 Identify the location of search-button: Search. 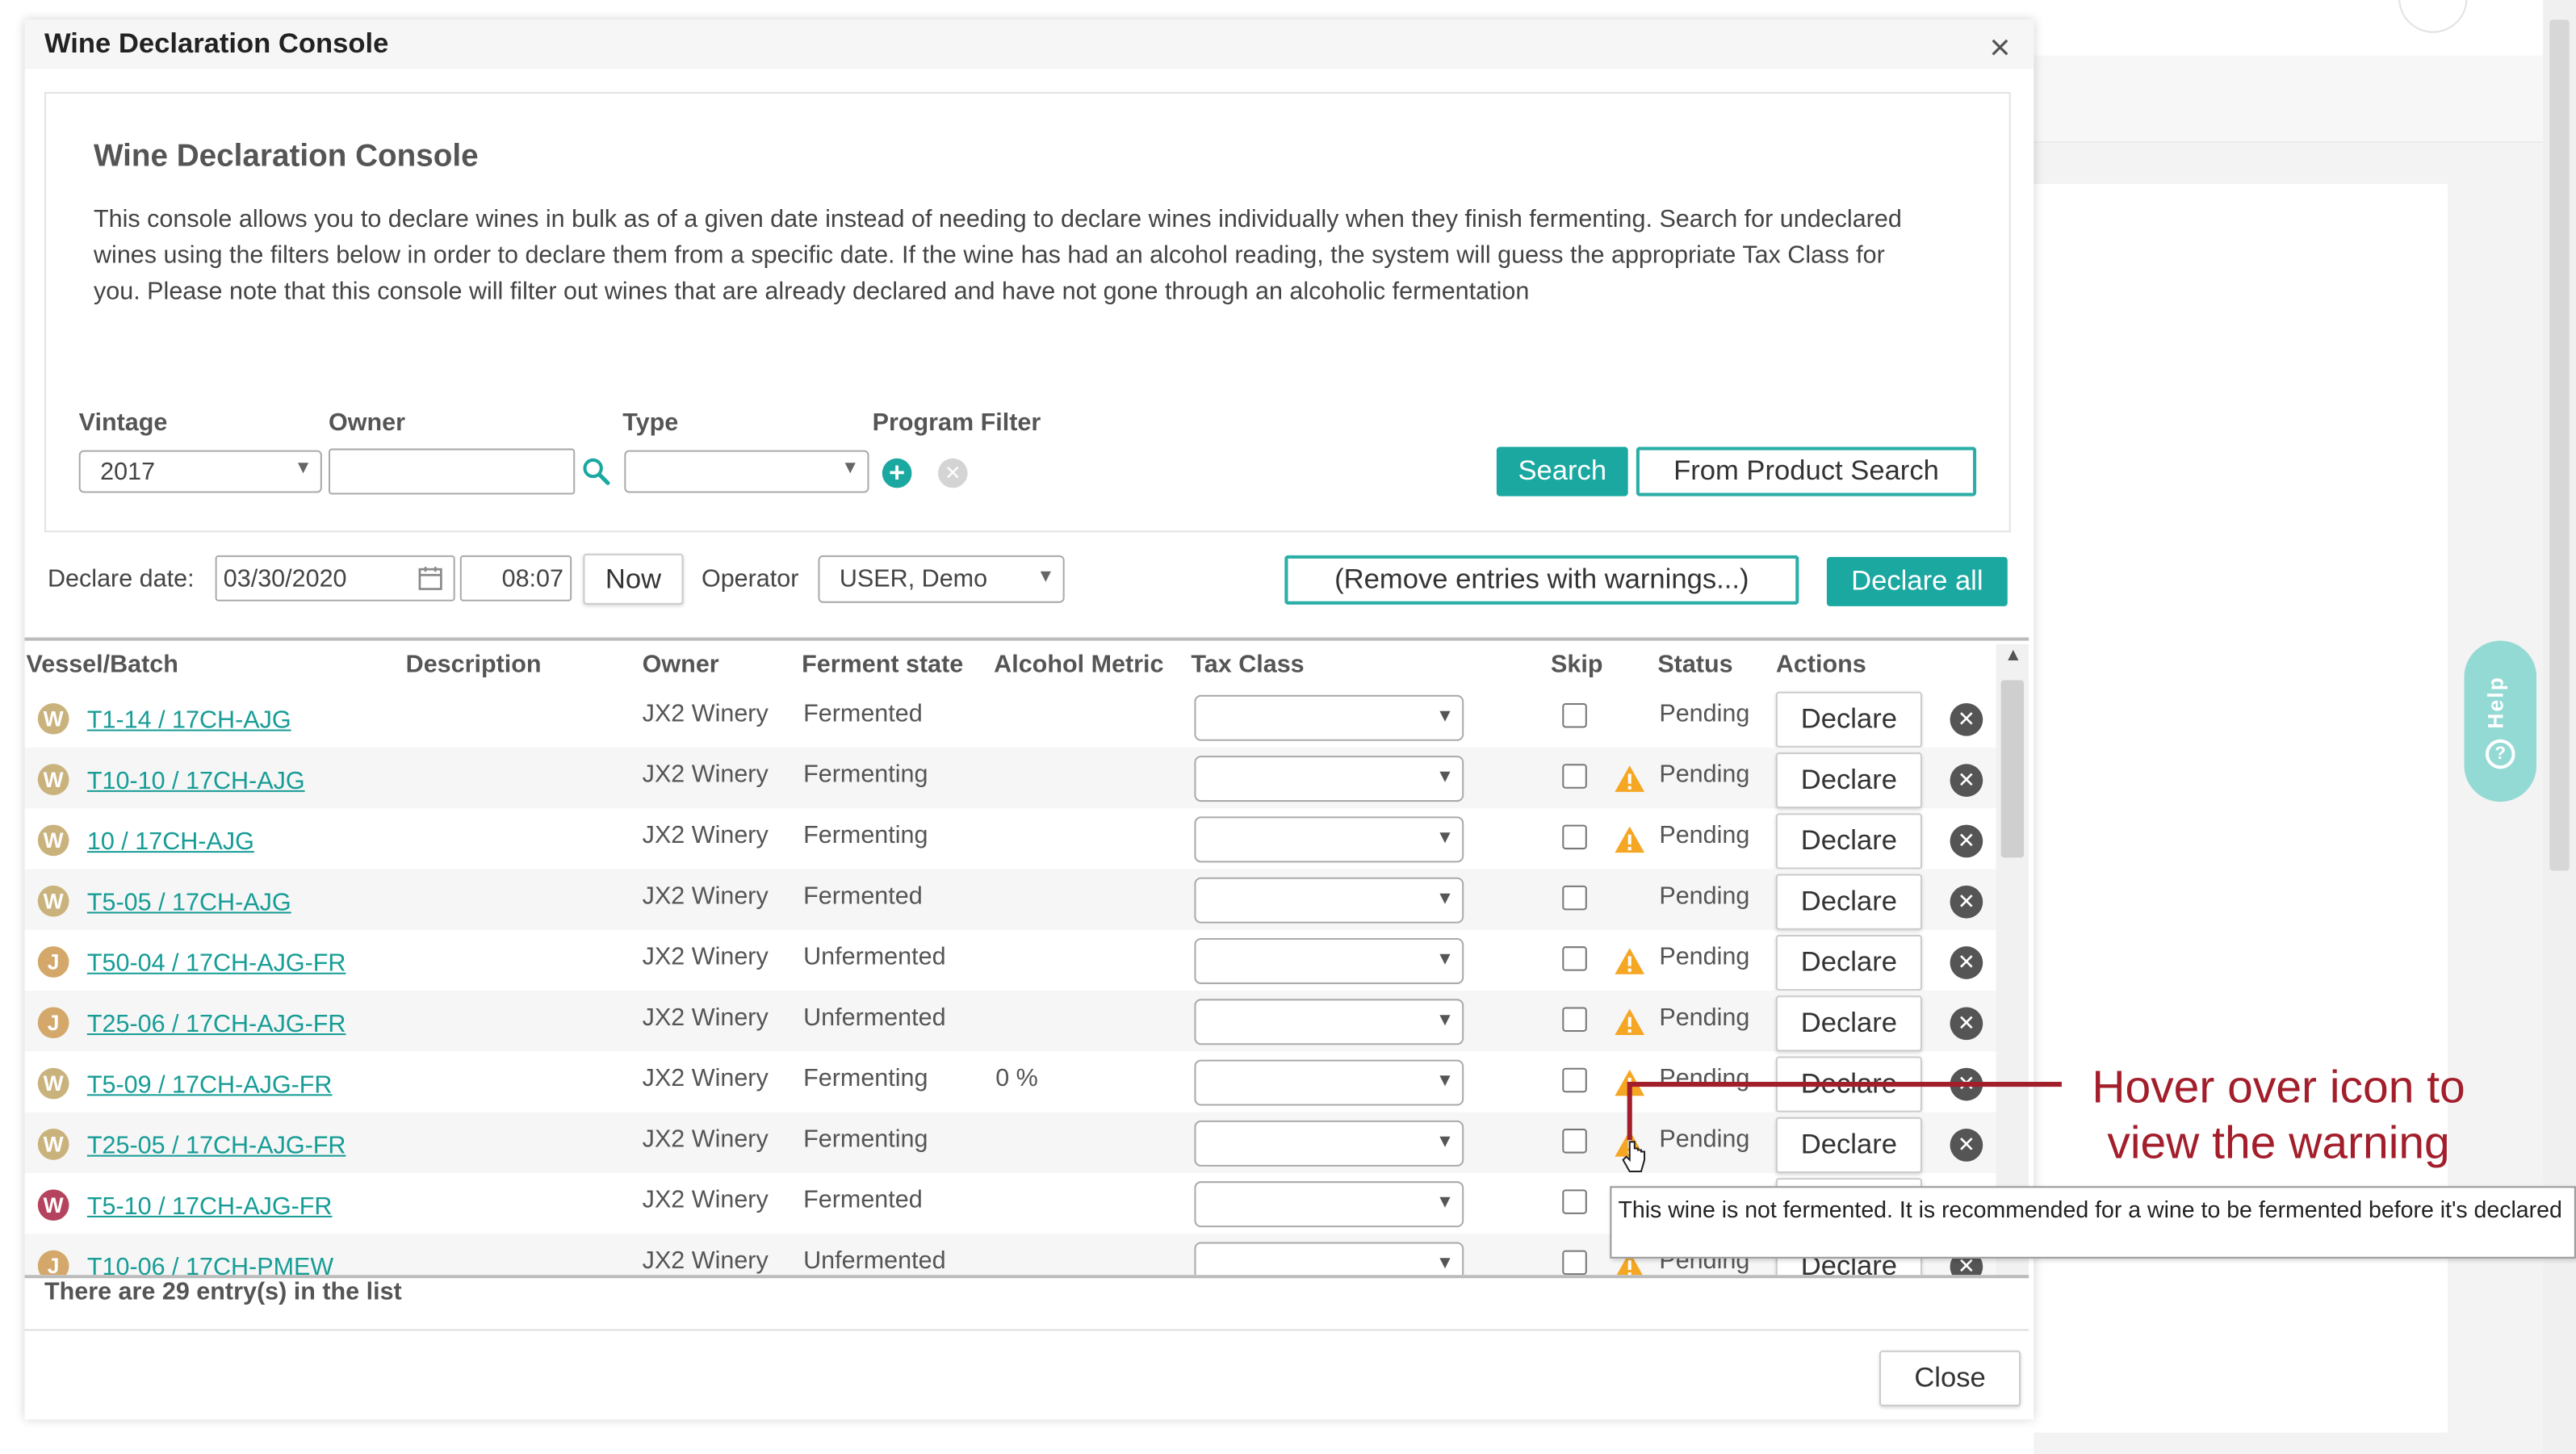
(1562, 471).